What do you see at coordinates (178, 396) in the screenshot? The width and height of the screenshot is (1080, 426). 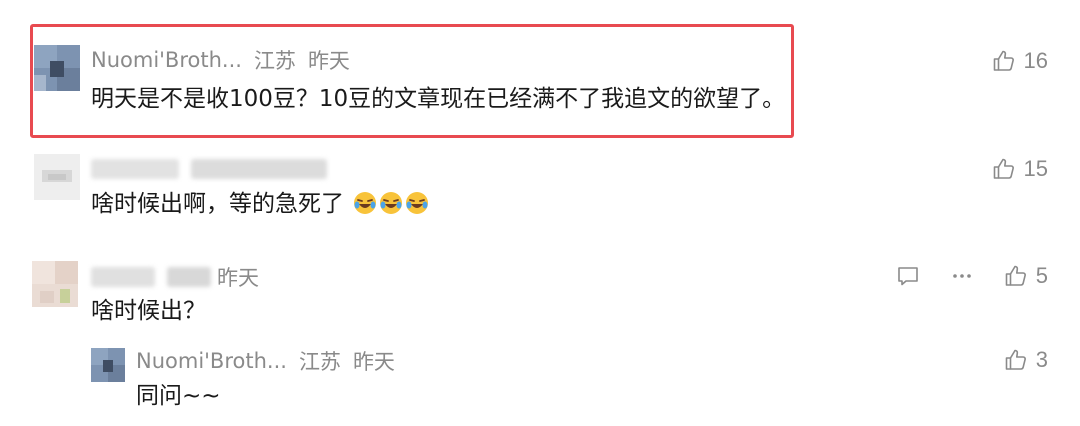 I see `reply-text: 同问~~` at bounding box center [178, 396].